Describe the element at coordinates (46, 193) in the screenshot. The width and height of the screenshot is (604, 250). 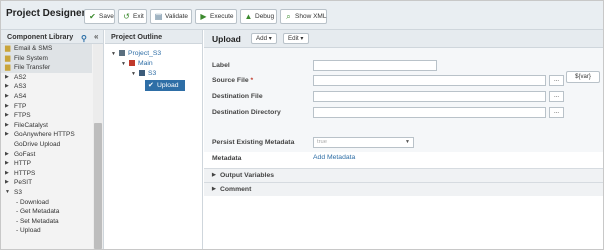
I see `library-item: ▼ S3` at that location.